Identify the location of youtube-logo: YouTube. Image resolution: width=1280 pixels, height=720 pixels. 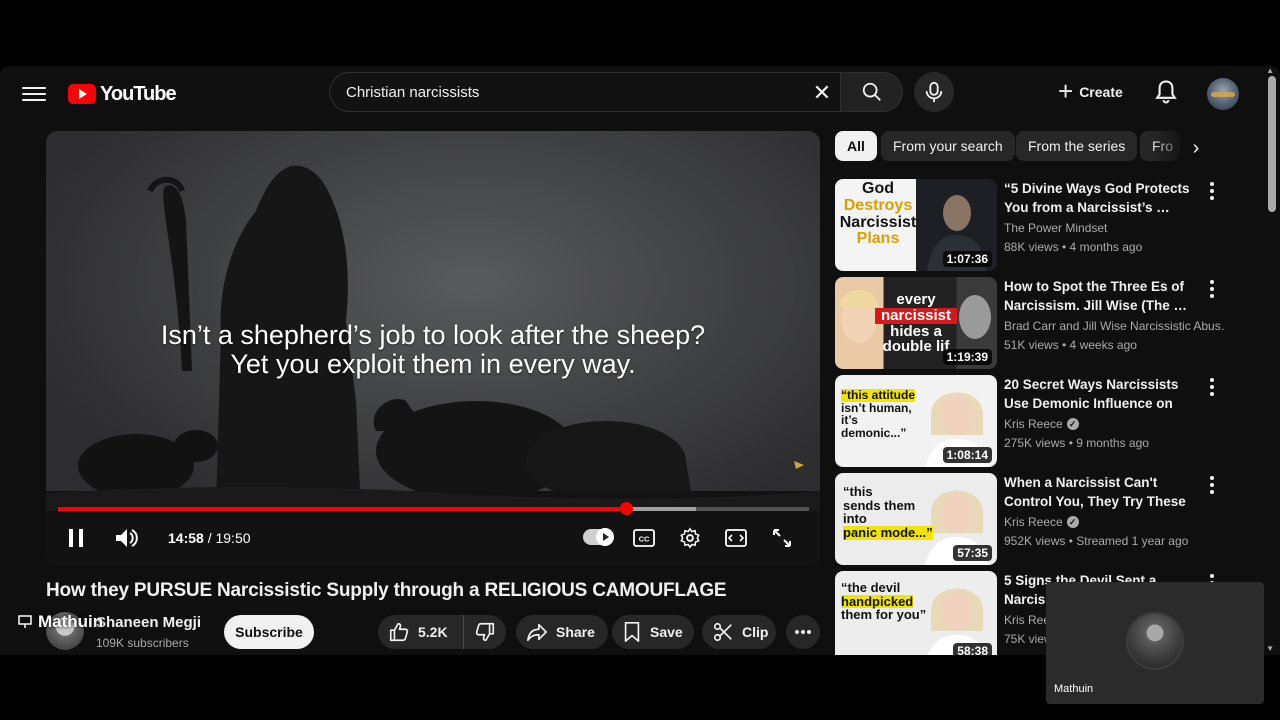
(122, 94).